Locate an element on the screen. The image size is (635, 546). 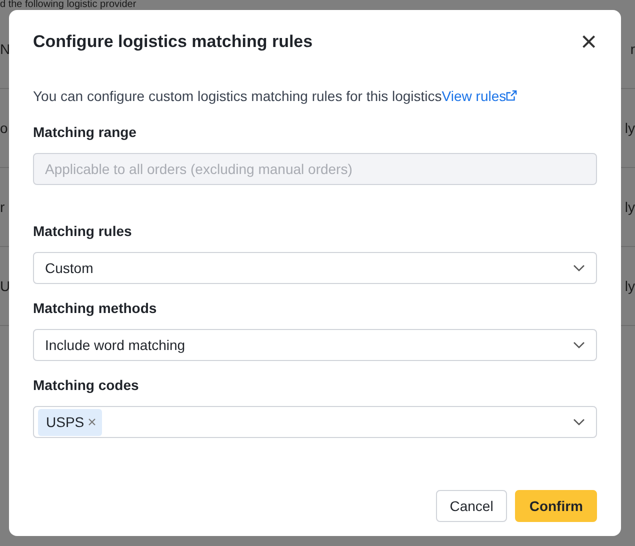
confirm-button: Confirm is located at coordinates (556, 506).